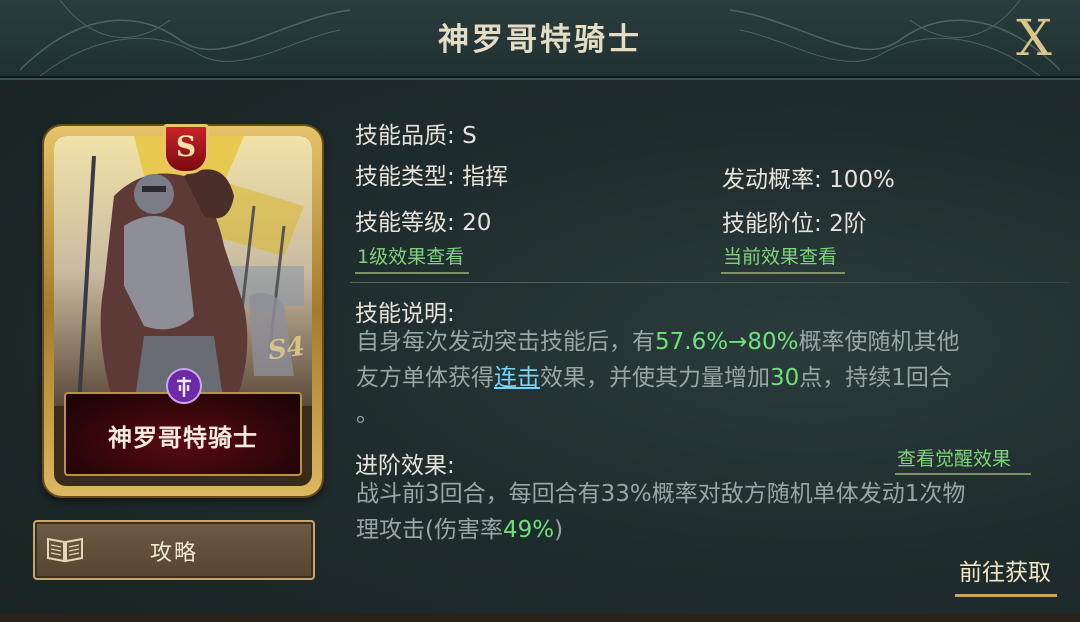  Describe the element at coordinates (727, 342) in the screenshot. I see `trigger-chance-value: 57.6%→80%` at that location.